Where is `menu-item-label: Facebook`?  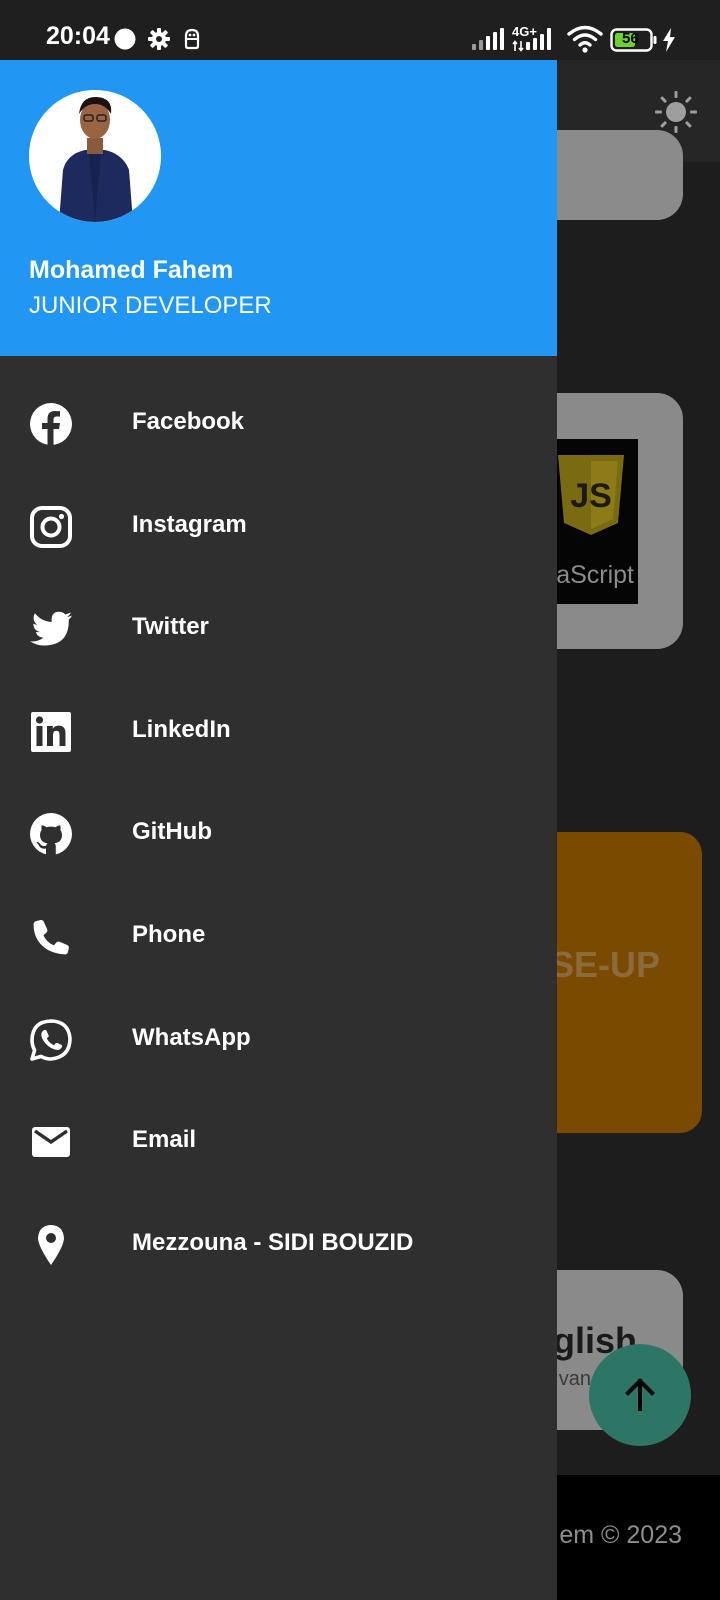 menu-item-label: Facebook is located at coordinates (188, 421).